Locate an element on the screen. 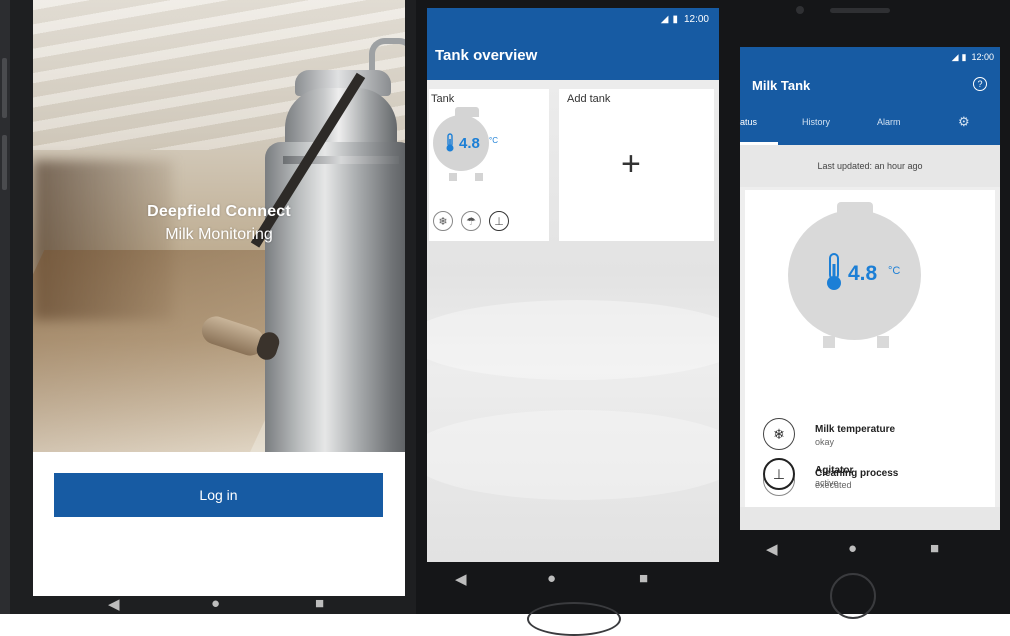  last-updated: Last updated: an hour ago is located at coordinates (870, 166).